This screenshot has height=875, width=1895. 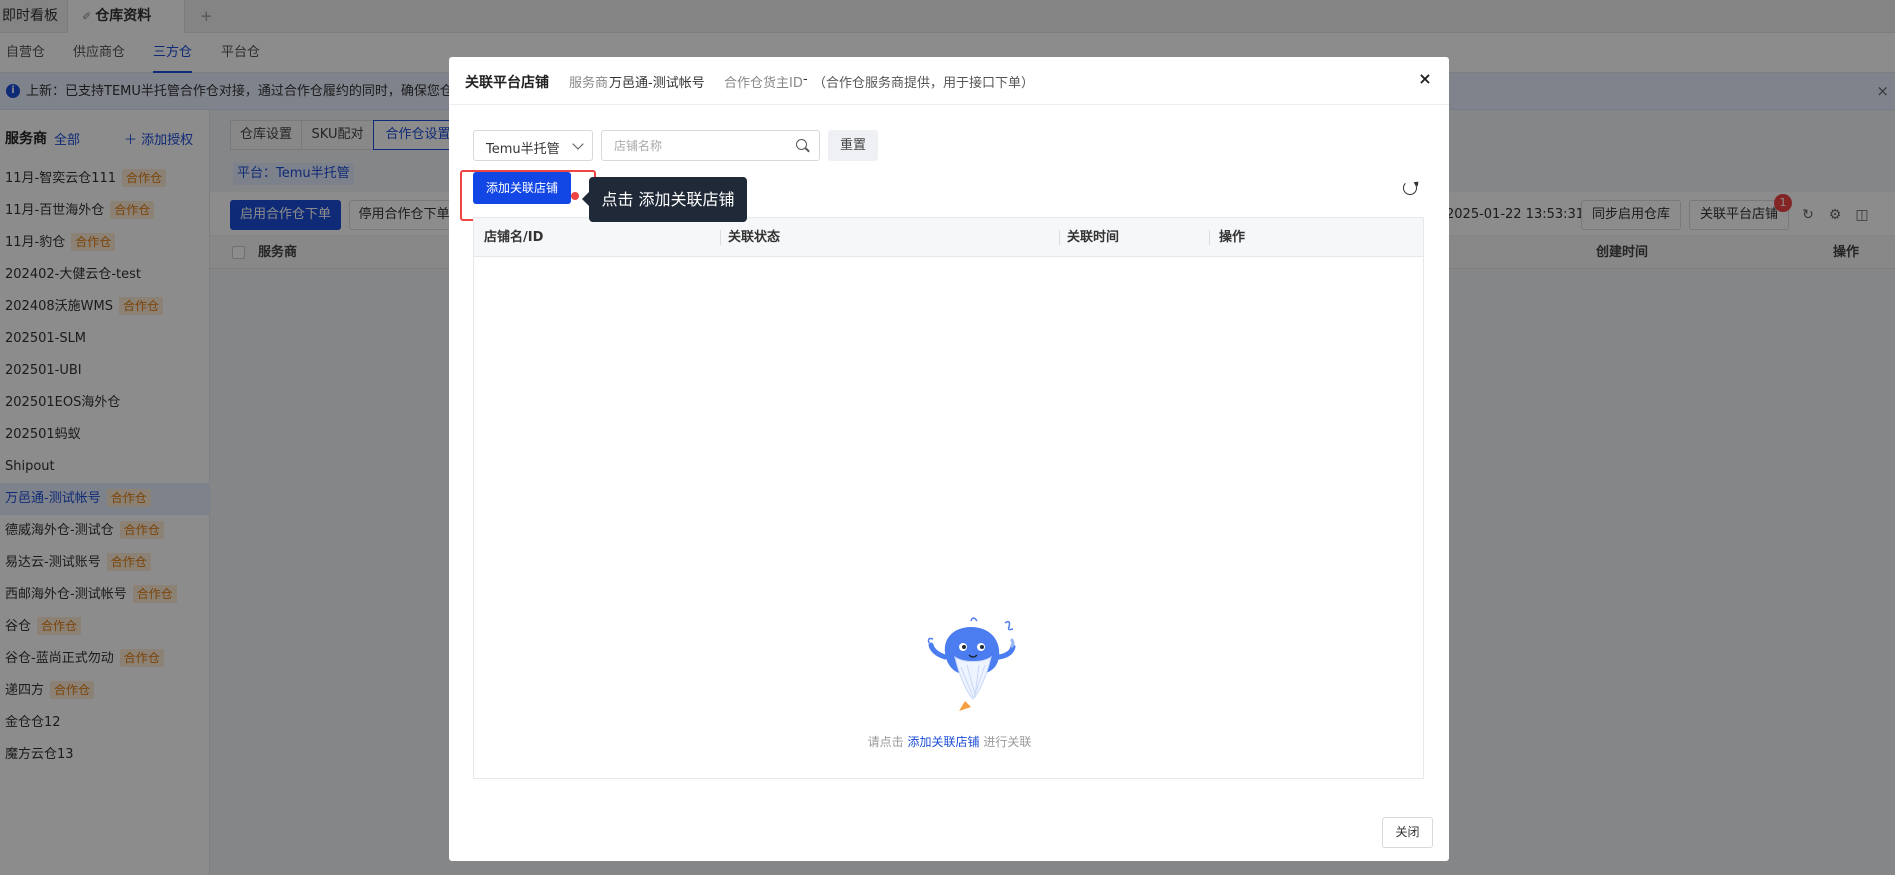 What do you see at coordinates (692, 145) in the screenshot?
I see `store-search-input` at bounding box center [692, 145].